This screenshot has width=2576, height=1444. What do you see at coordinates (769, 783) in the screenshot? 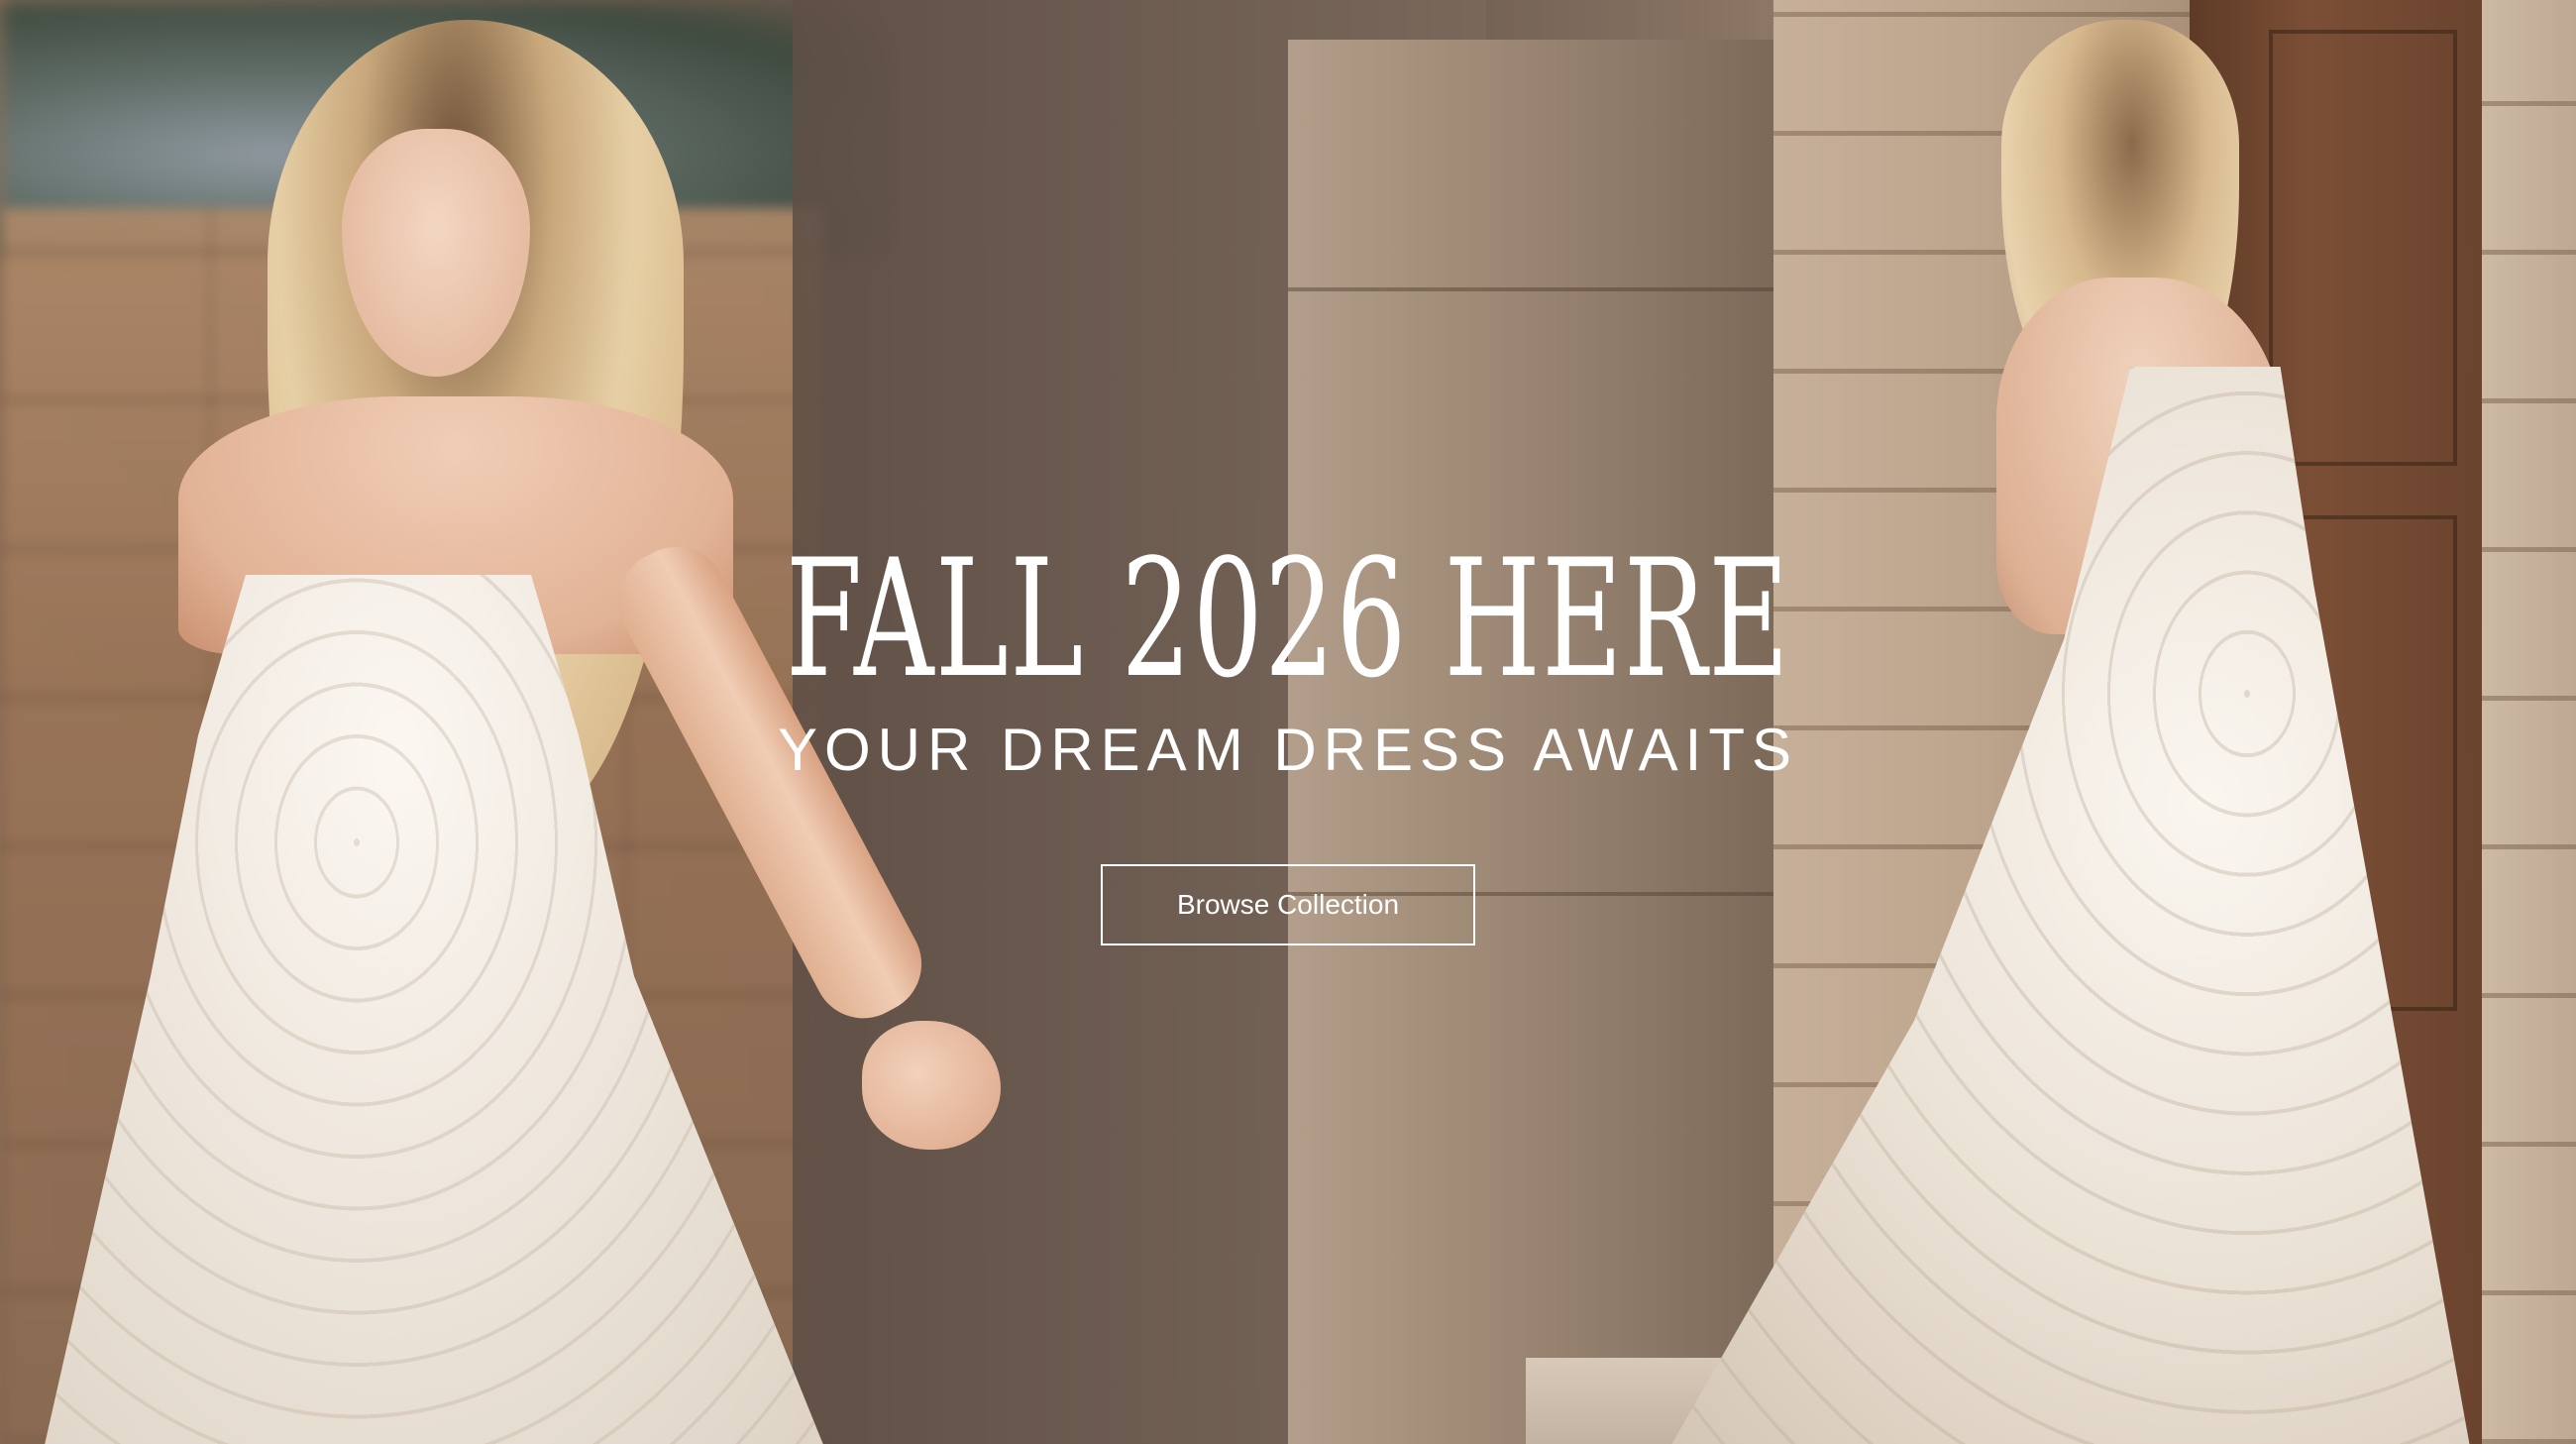
I see `bride-left-arm` at bounding box center [769, 783].